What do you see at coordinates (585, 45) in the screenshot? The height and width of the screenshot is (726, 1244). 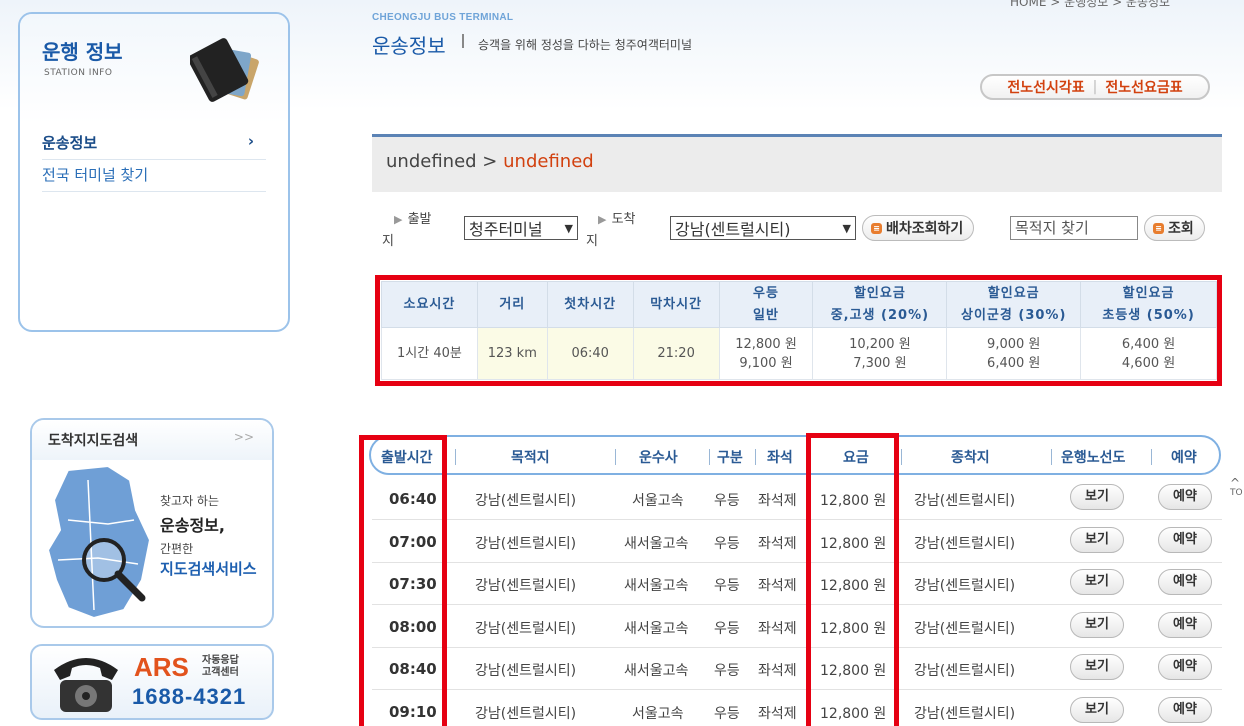 I see `page-description: 승객을 위해 정성을 다하는 청주여객터미널` at bounding box center [585, 45].